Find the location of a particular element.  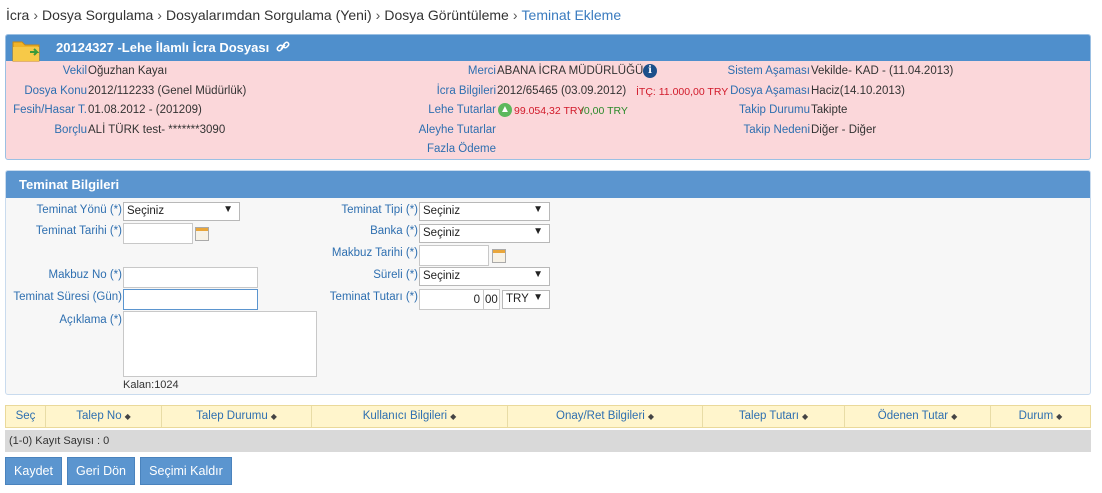

takip-nedeni-label: Takip Nedeni is located at coordinates (776, 130).